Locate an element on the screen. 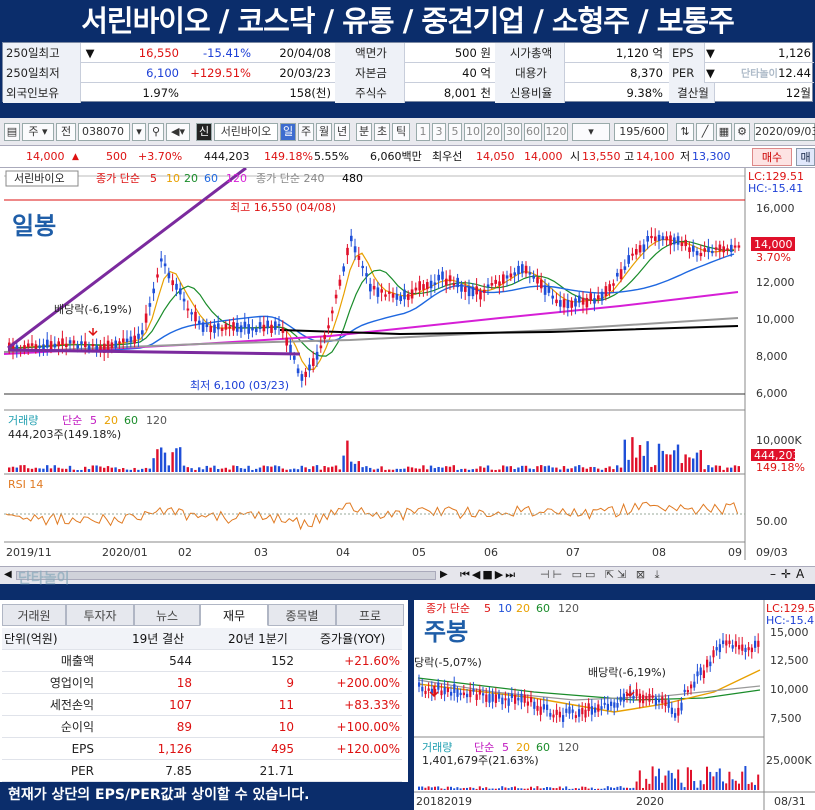 This screenshot has height=810, width=815. financial-tabs: 거래원 투자자 뉴스 재무 종목별 프로 is located at coordinates (204, 615).